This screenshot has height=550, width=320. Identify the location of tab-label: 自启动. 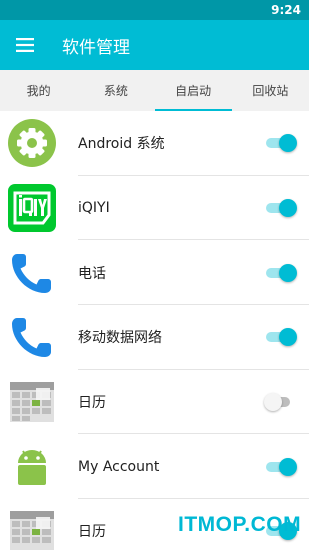
(193, 91).